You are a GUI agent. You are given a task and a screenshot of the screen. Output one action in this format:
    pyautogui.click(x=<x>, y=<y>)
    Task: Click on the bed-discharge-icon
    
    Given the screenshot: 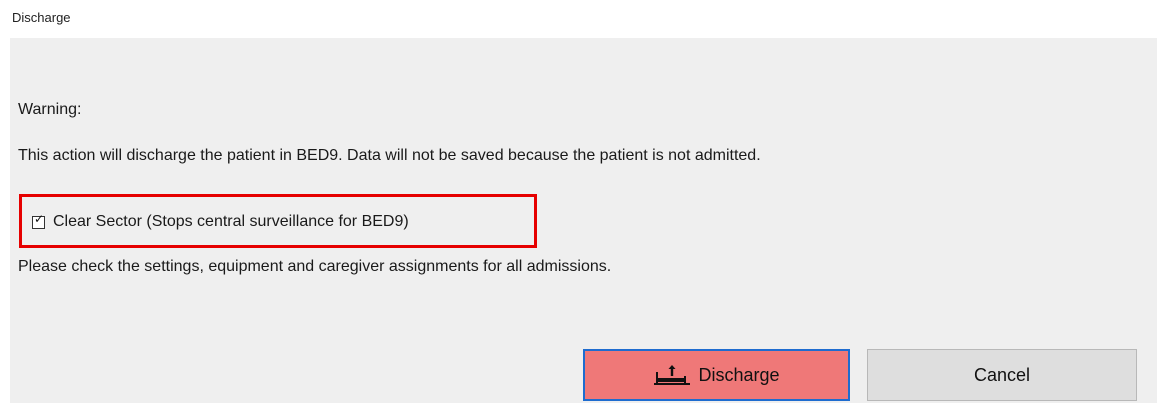 What is the action you would take?
    pyautogui.click(x=672, y=375)
    